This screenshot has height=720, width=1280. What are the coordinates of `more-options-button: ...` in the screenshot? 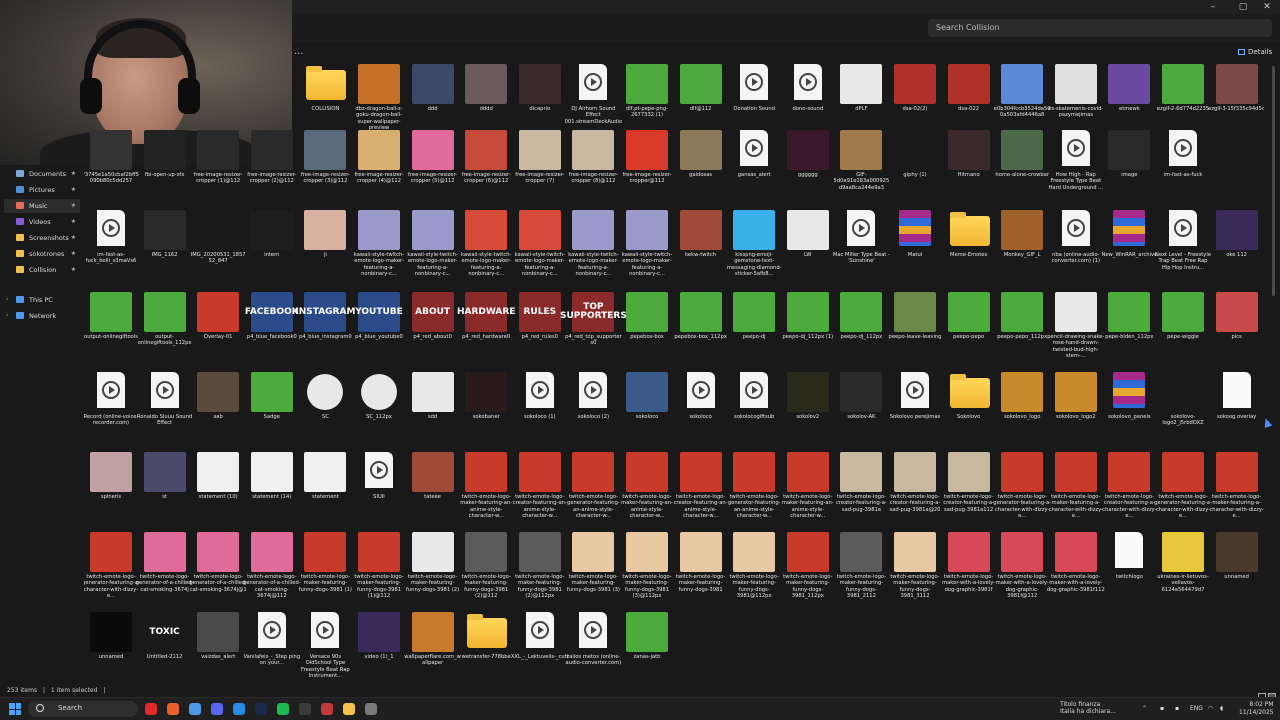 It's located at (299, 51).